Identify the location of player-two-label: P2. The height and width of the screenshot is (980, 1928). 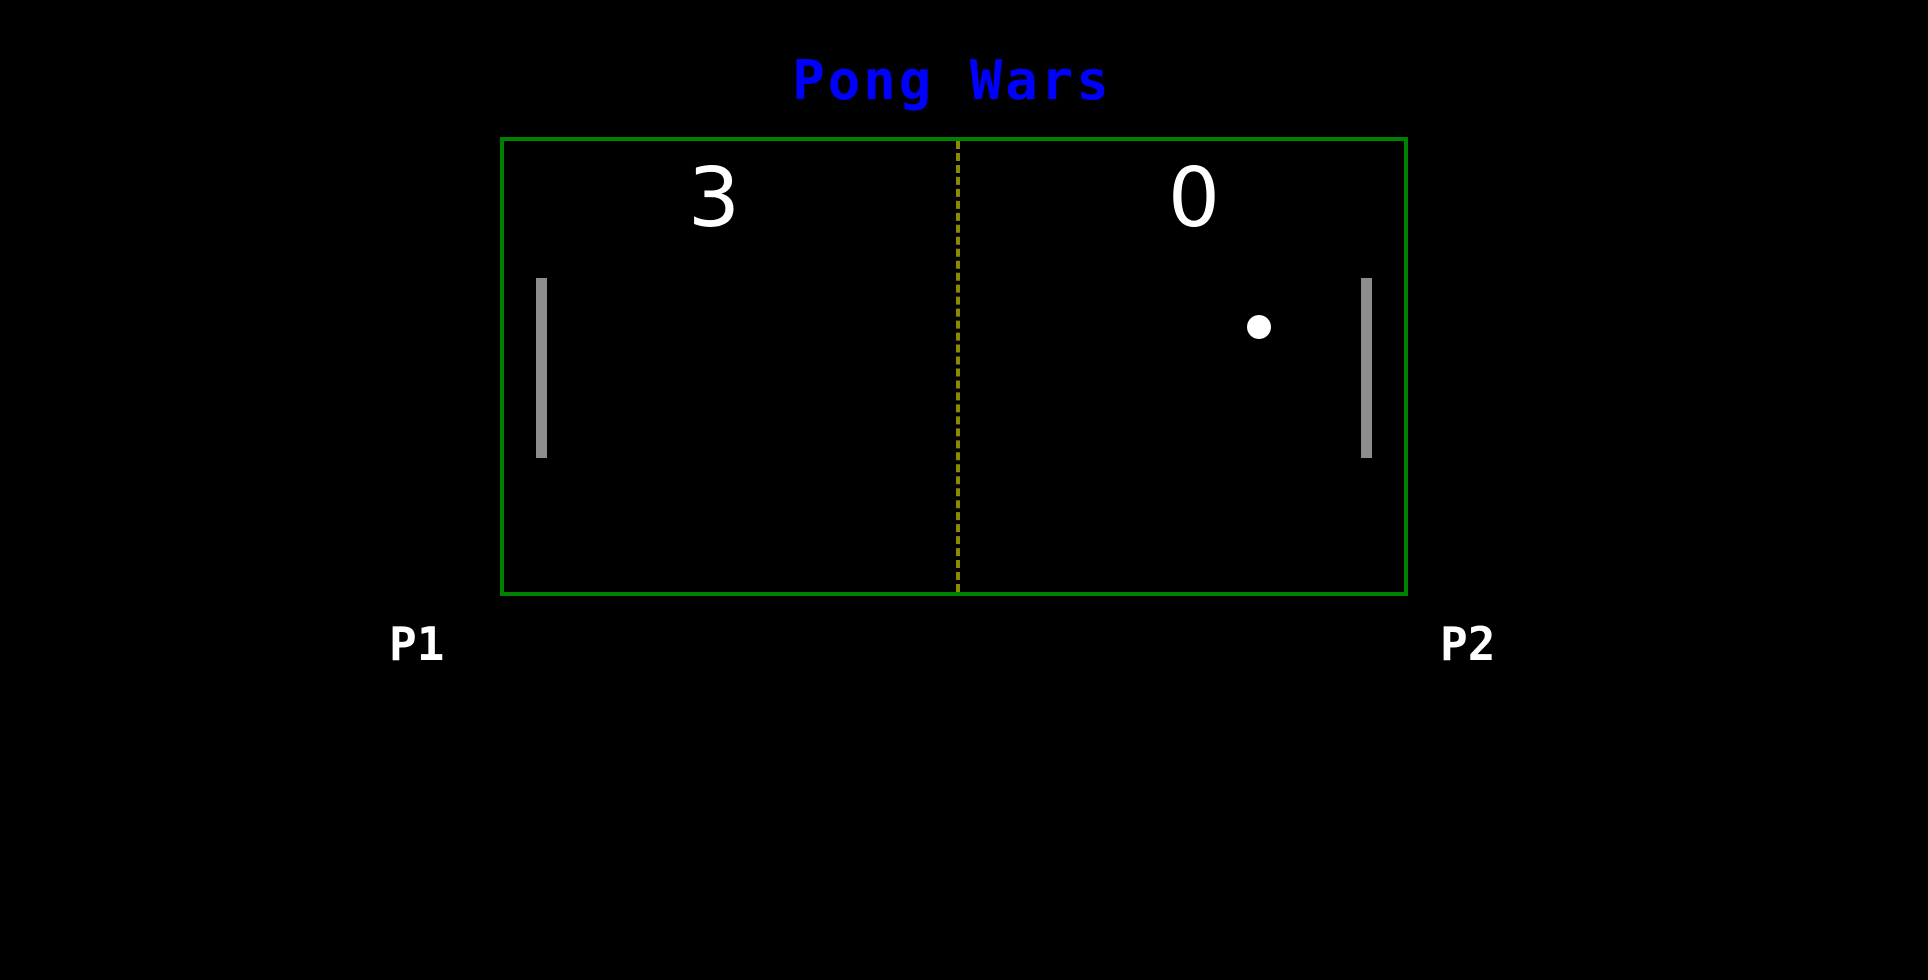
(1468, 644).